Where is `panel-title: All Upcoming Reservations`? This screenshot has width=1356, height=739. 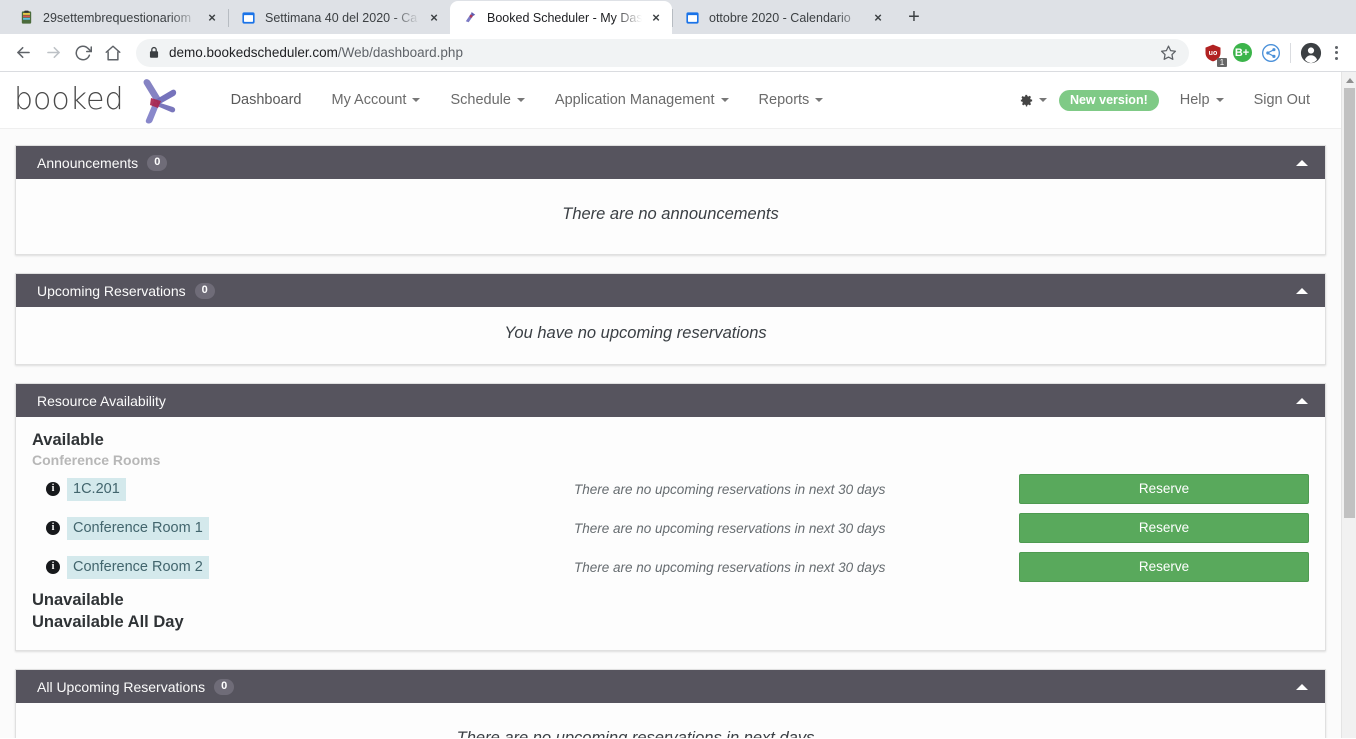 panel-title: All Upcoming Reservations is located at coordinates (121, 686).